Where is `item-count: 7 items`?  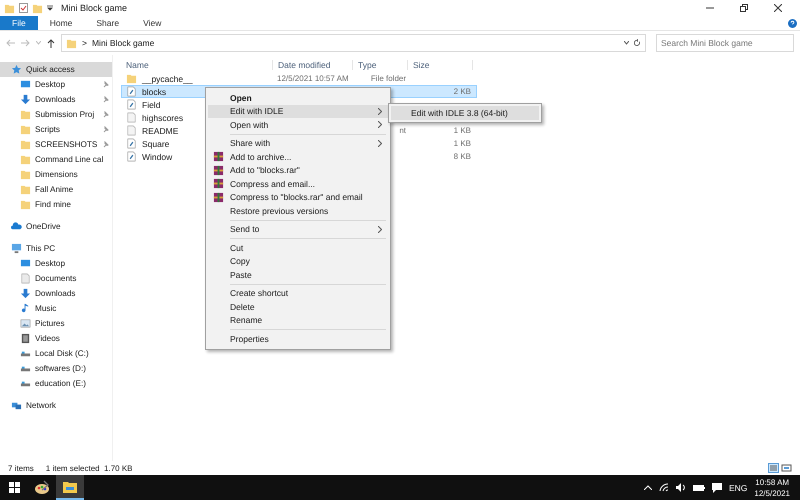 item-count: 7 items is located at coordinates (21, 468).